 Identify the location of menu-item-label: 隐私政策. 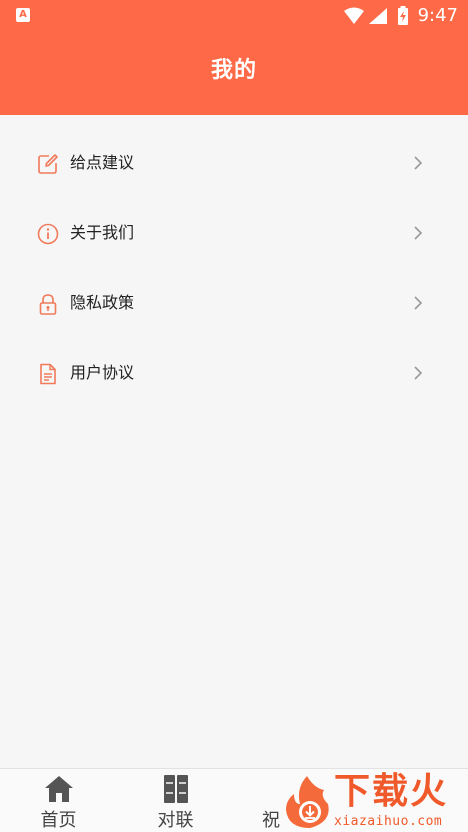
(102, 302).